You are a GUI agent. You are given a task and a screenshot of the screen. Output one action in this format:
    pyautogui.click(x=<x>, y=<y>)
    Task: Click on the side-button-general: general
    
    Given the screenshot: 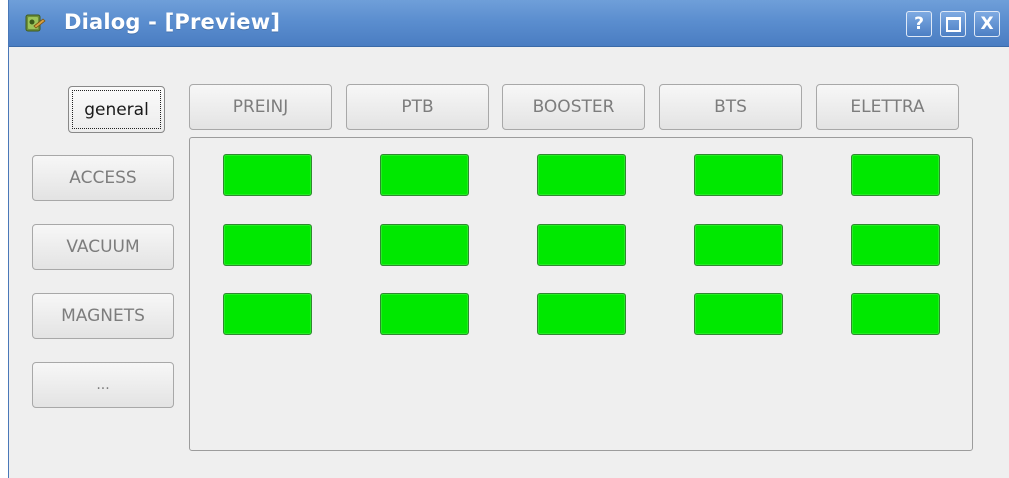 What is the action you would take?
    pyautogui.click(x=116, y=109)
    